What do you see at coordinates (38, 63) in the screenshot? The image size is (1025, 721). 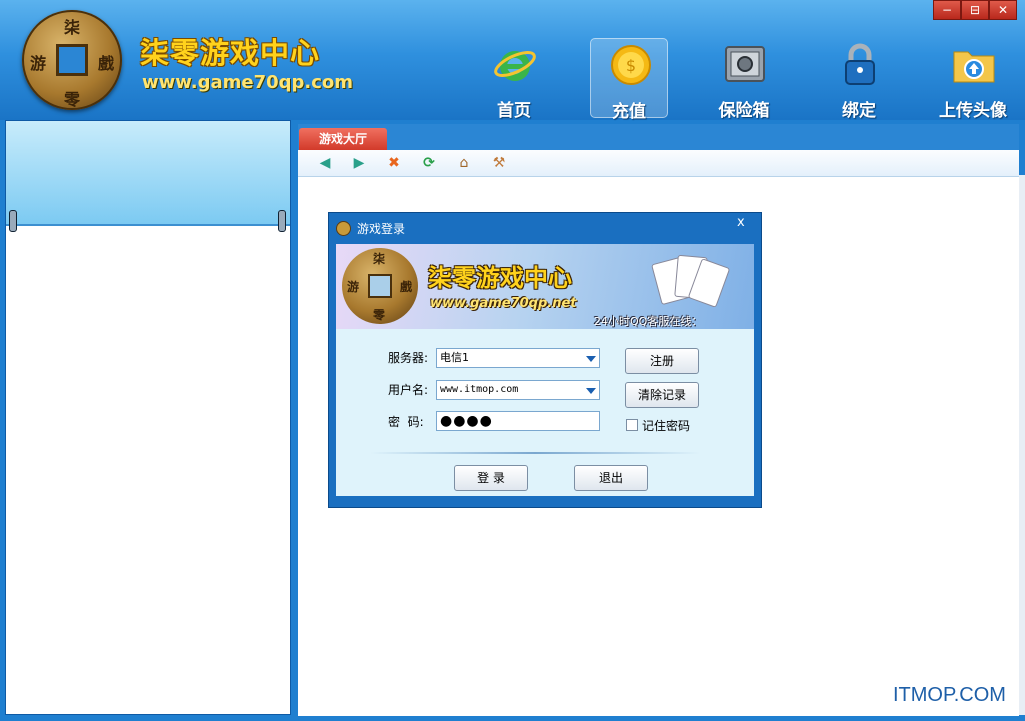 I see `coin-char-left: 游` at bounding box center [38, 63].